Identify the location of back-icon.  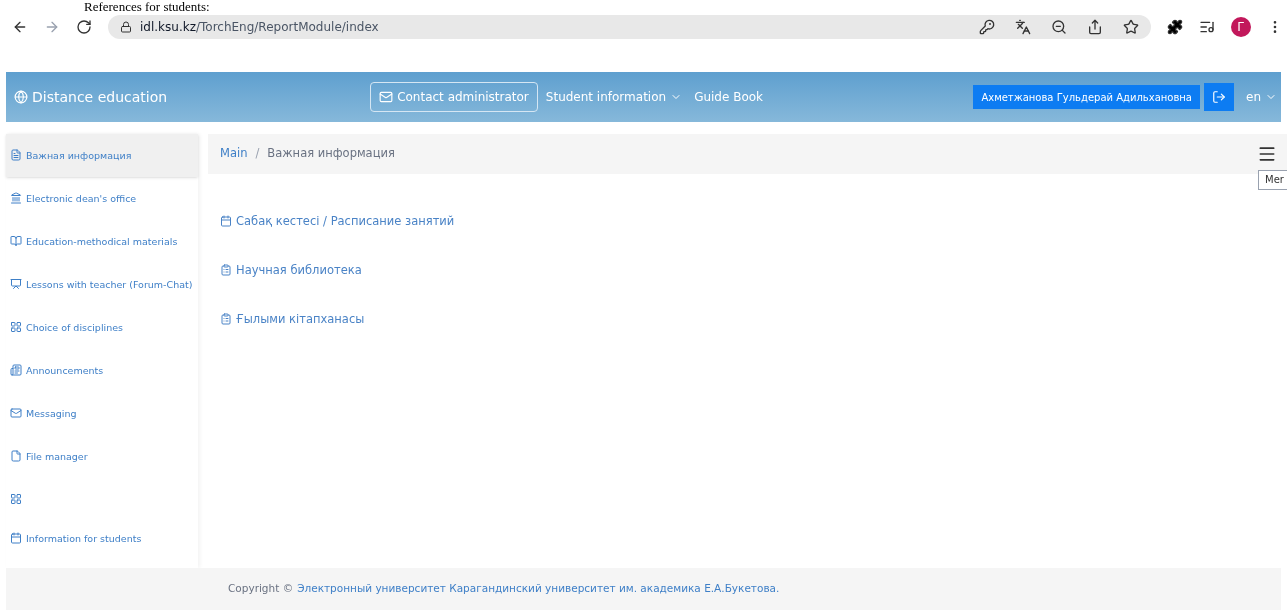
(20, 27).